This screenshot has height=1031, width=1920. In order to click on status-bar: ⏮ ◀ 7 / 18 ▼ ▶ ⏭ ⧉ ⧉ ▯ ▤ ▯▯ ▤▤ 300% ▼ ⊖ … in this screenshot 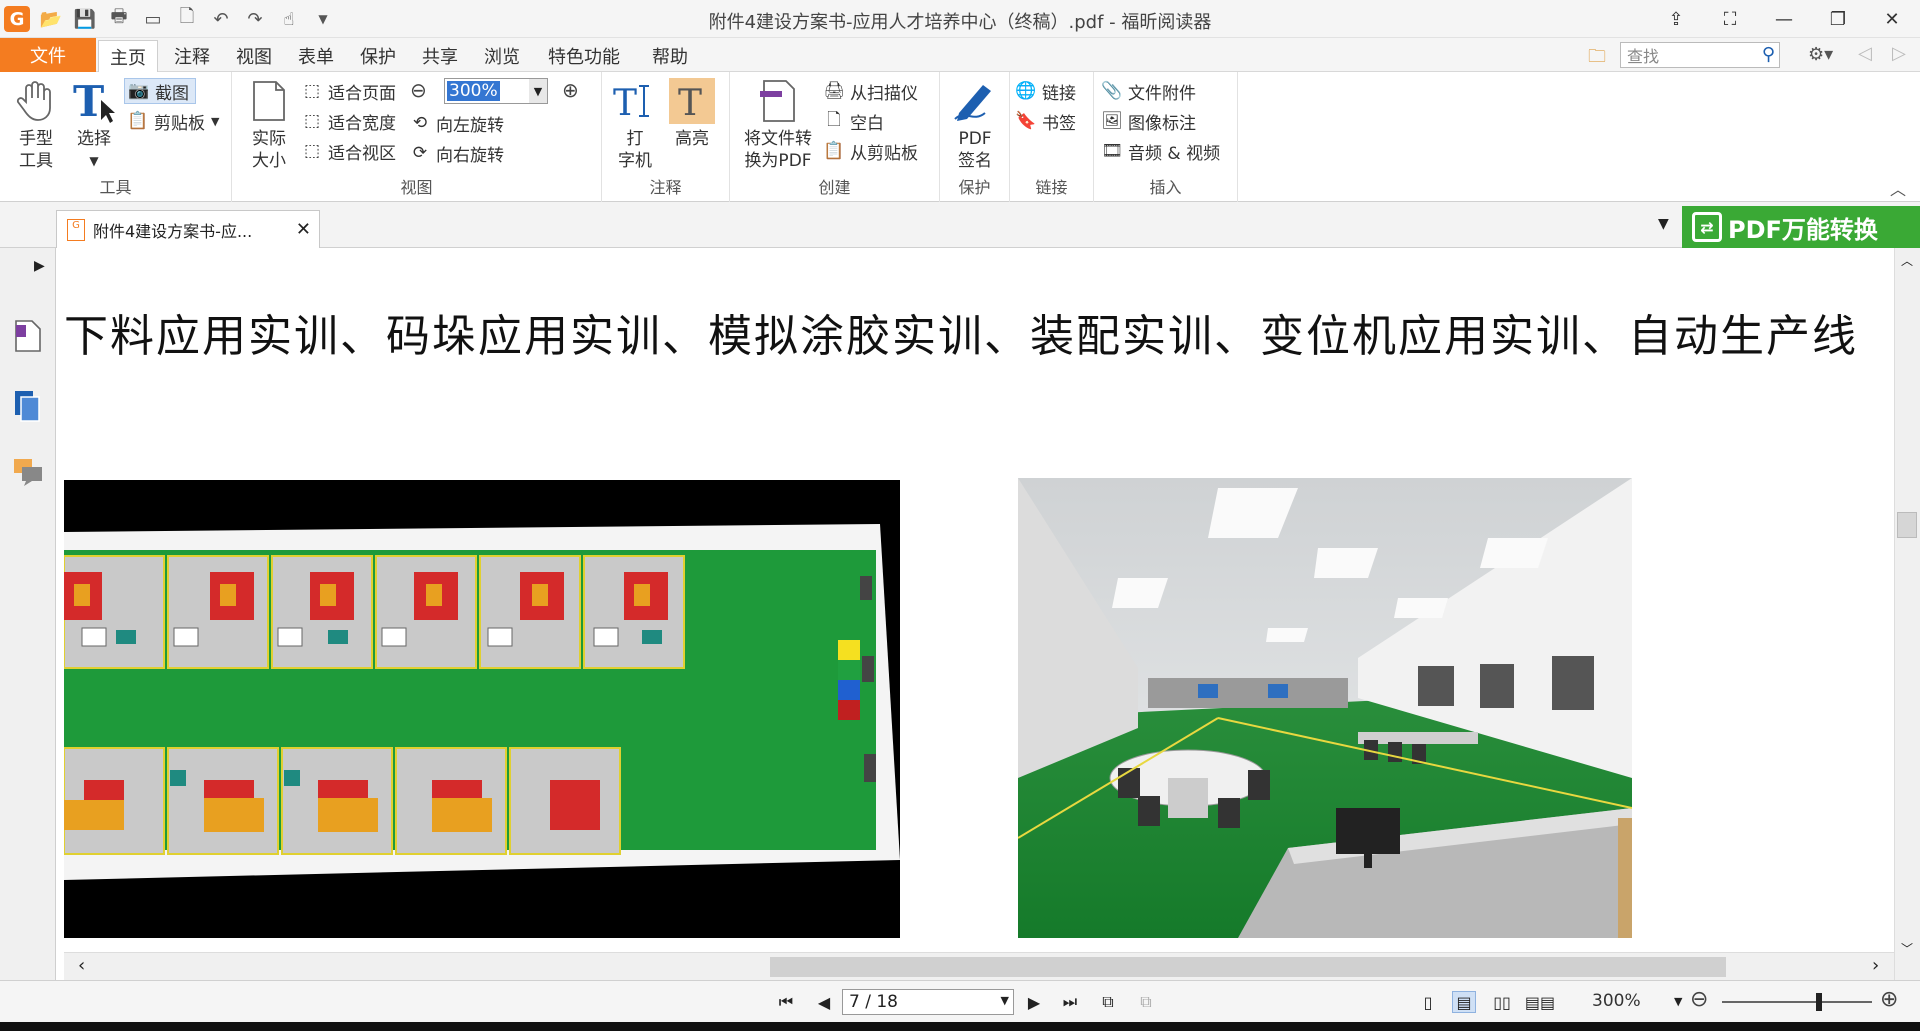, I will do `click(960, 1001)`.